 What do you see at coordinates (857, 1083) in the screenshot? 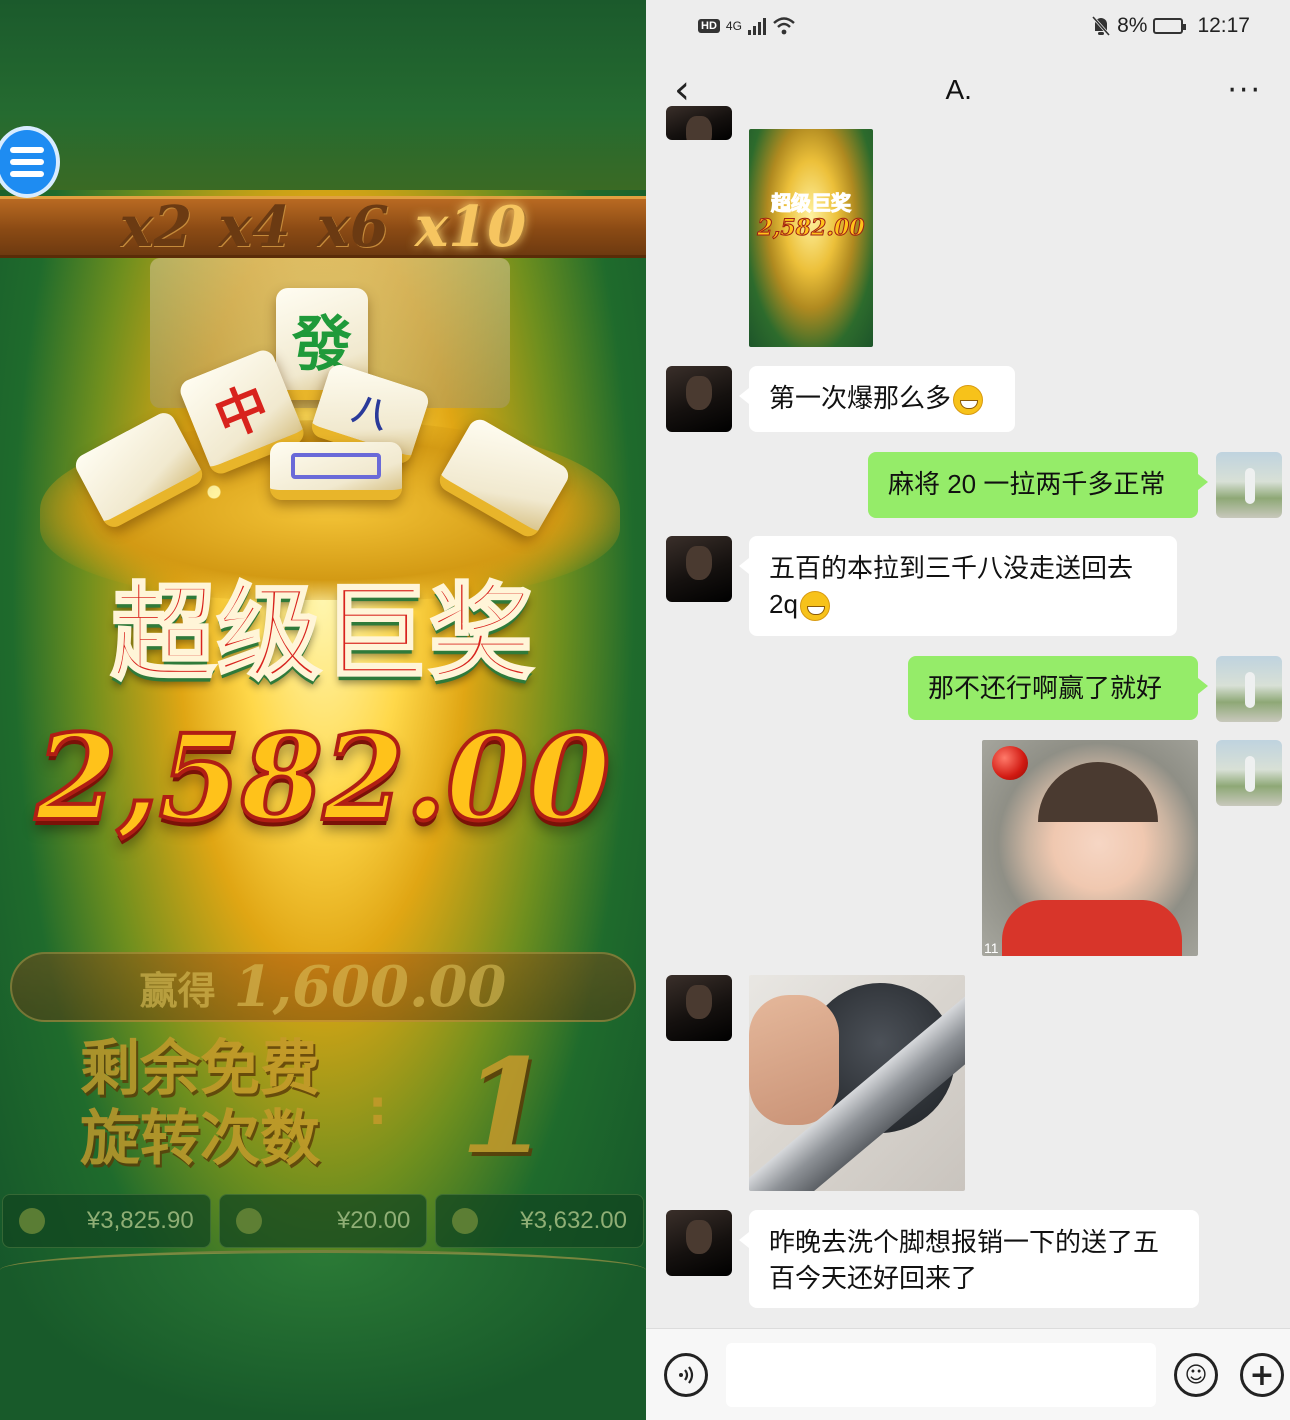
I see `image-message-cat` at bounding box center [857, 1083].